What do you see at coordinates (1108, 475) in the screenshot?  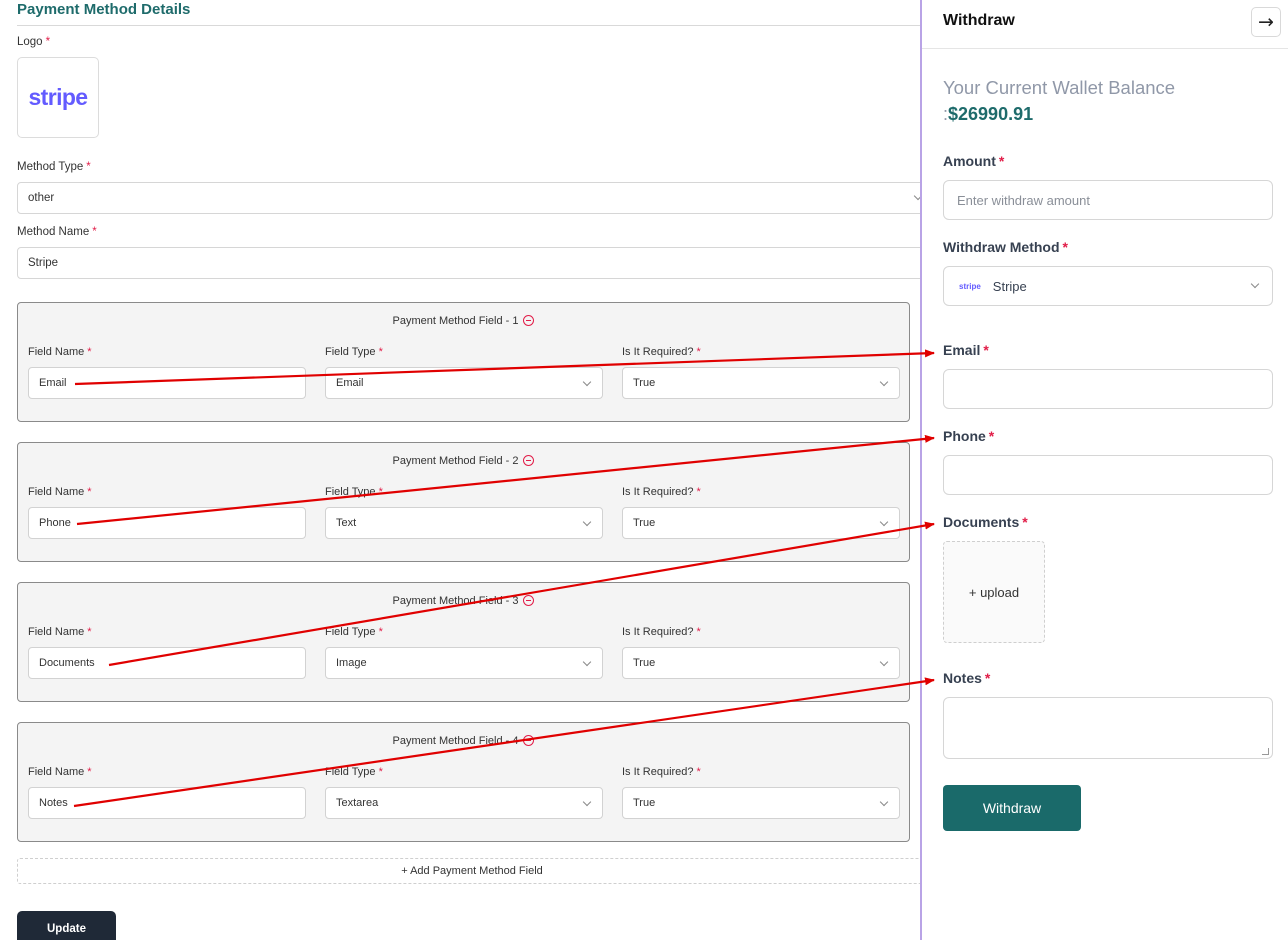 I see `phone-input` at bounding box center [1108, 475].